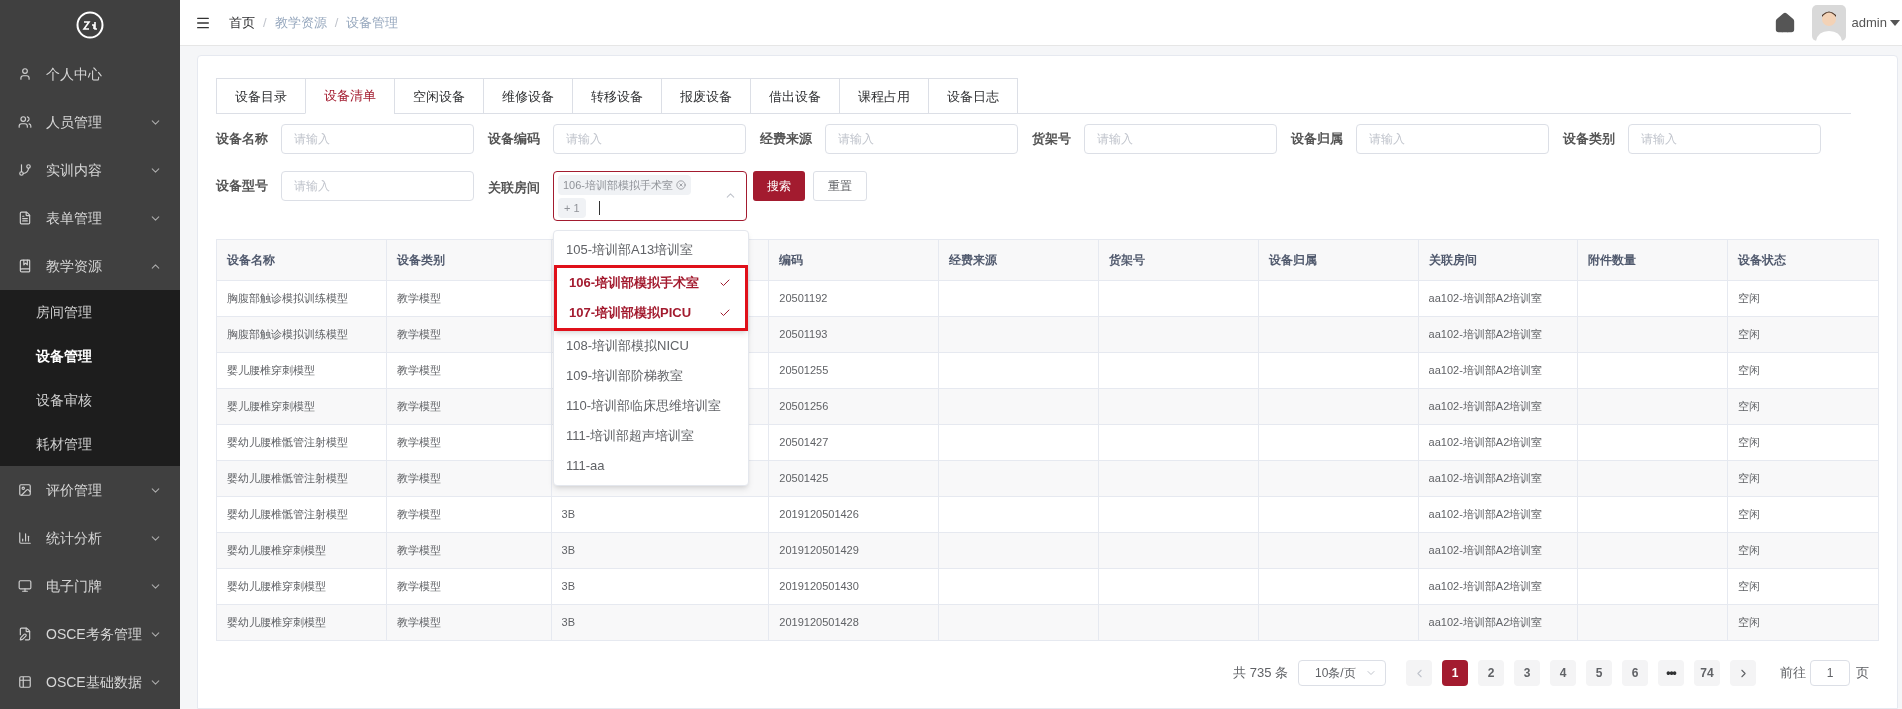 Image resolution: width=1902 pixels, height=709 pixels. Describe the element at coordinates (803, 299) in the screenshot. I see `table-cell-text: 20501192` at that location.